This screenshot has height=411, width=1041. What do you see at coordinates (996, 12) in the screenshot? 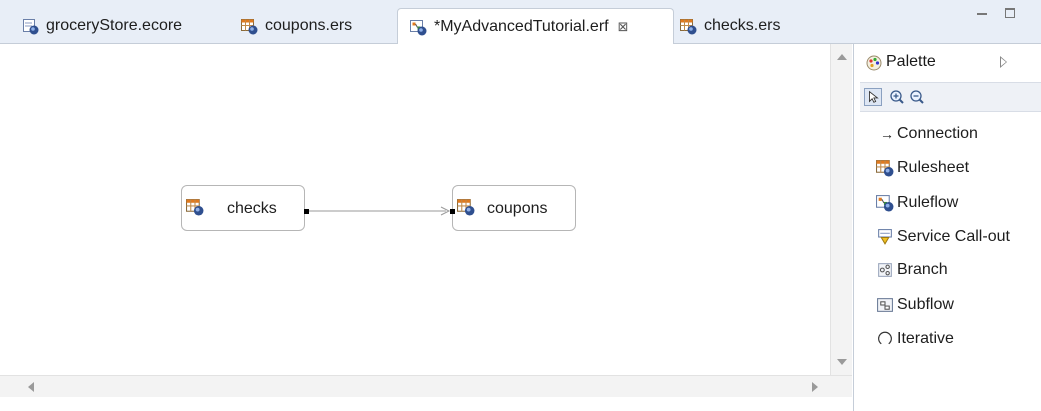
I see `window-controls` at bounding box center [996, 12].